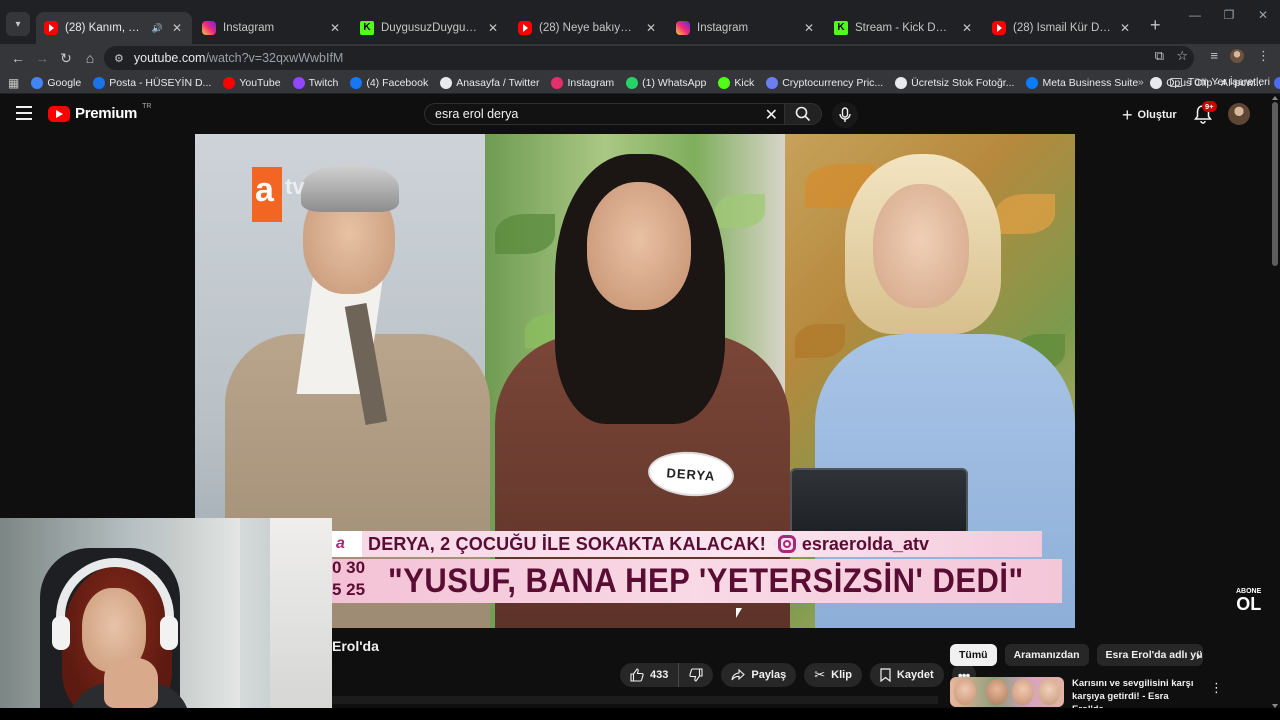 This screenshot has width=1280, height=720. What do you see at coordinates (649, 58) in the screenshot?
I see `address-bar: ⚙ youtube.com/watch?v=32qxwWwbIfM` at bounding box center [649, 58].